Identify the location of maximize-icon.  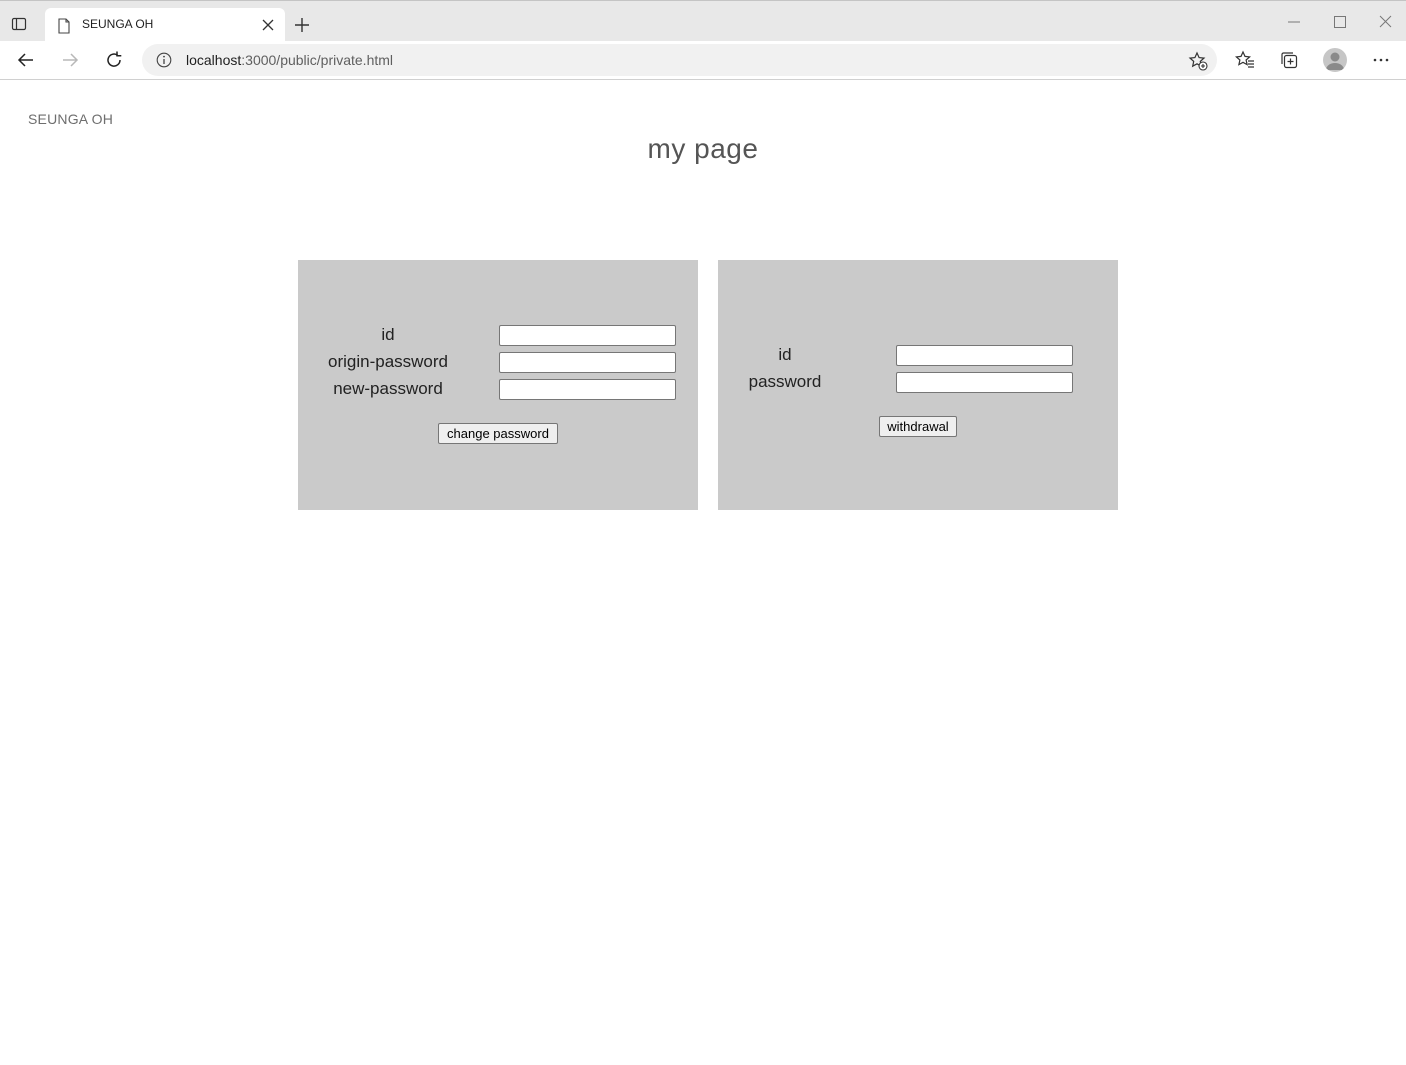
(1340, 22).